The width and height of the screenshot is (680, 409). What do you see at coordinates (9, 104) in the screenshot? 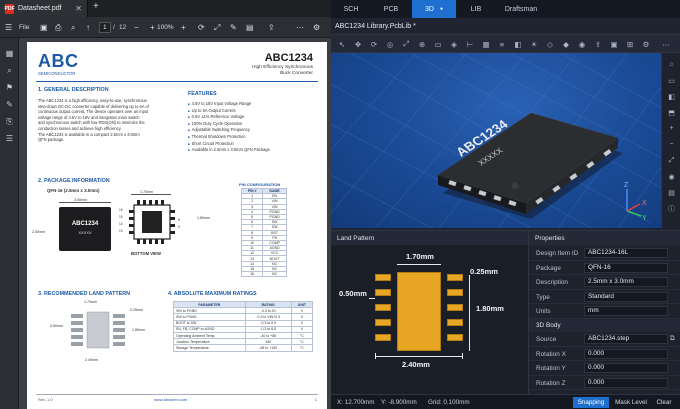
I see `annotations-icon: ✎` at bounding box center [9, 104].